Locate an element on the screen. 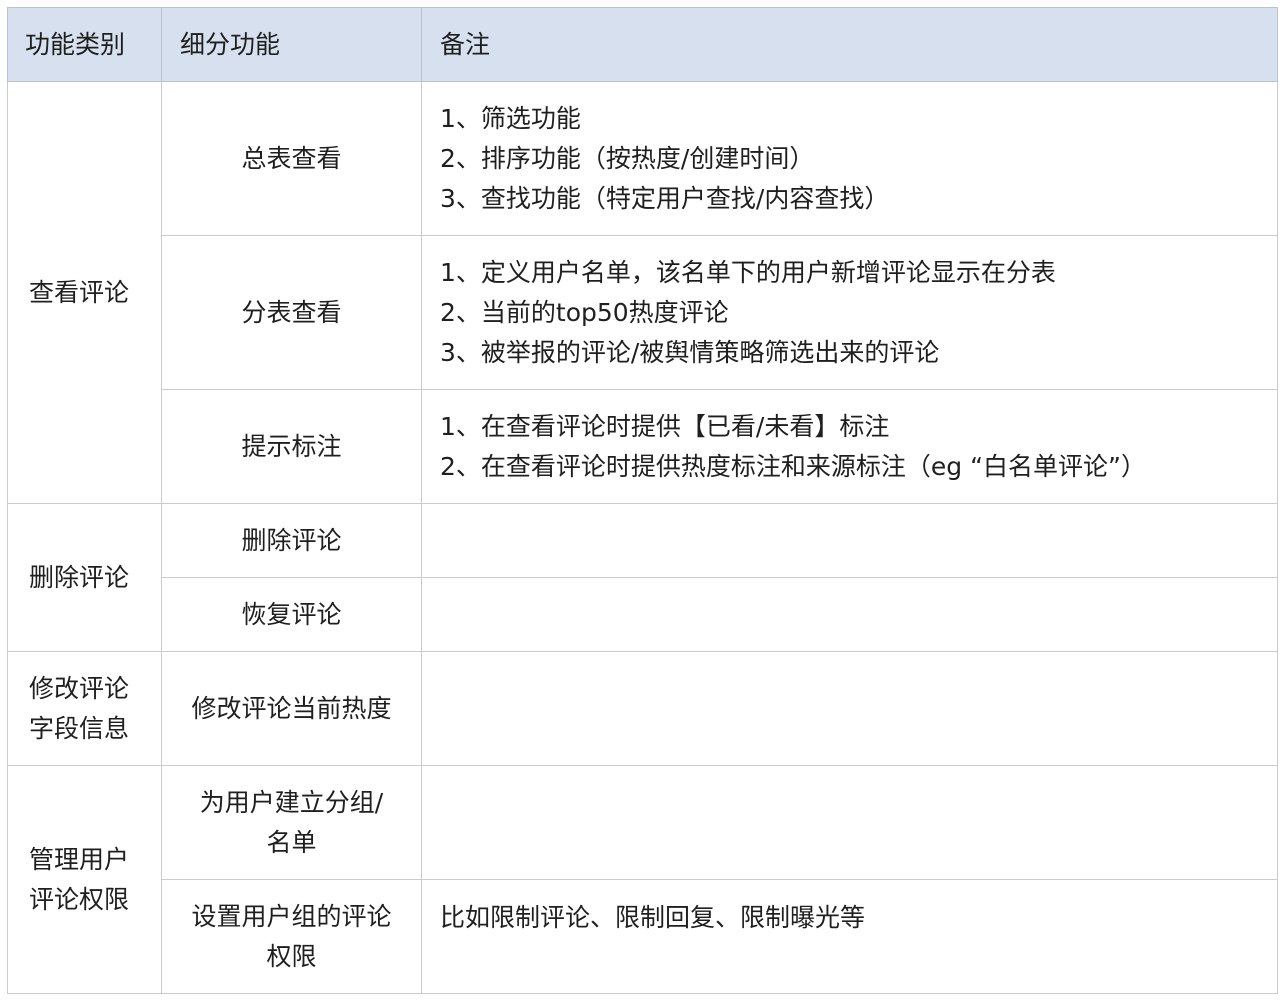  note-line: 1、在查看评论时提供【已看/未看】标注 is located at coordinates (665, 426).